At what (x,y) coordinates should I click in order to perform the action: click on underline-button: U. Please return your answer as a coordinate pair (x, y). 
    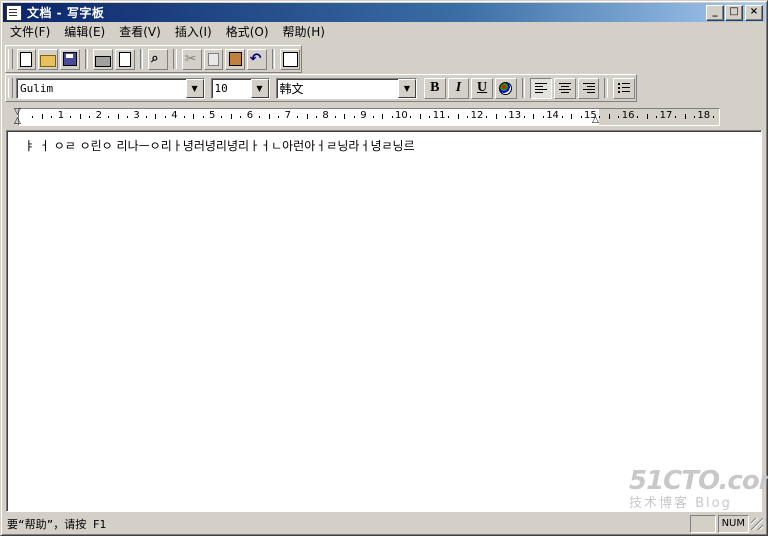
    Looking at the image, I should click on (482, 88).